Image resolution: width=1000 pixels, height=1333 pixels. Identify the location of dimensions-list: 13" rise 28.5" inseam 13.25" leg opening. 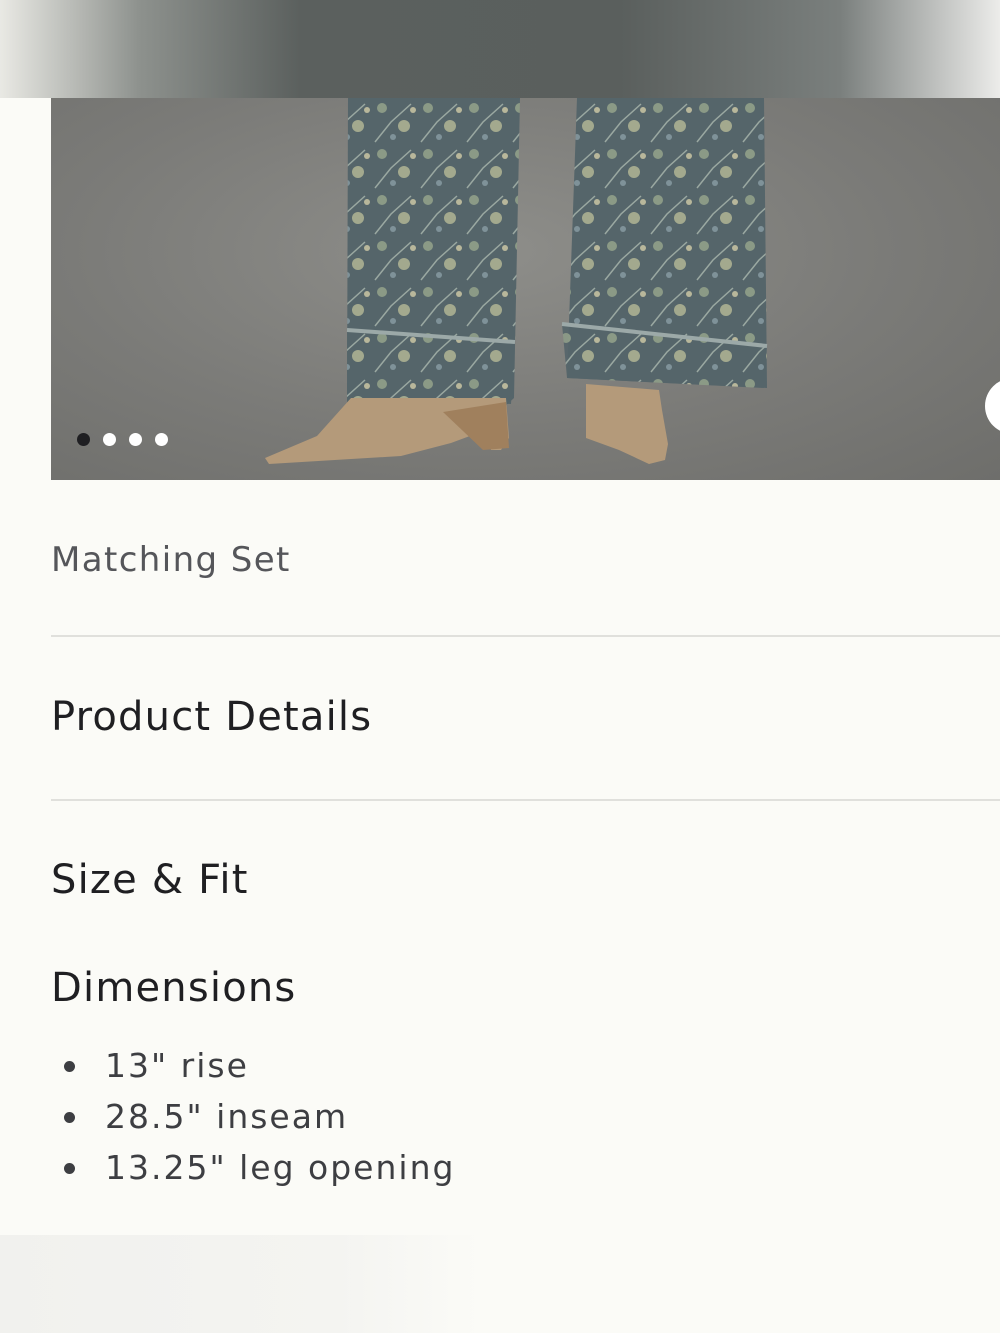
(253, 1120).